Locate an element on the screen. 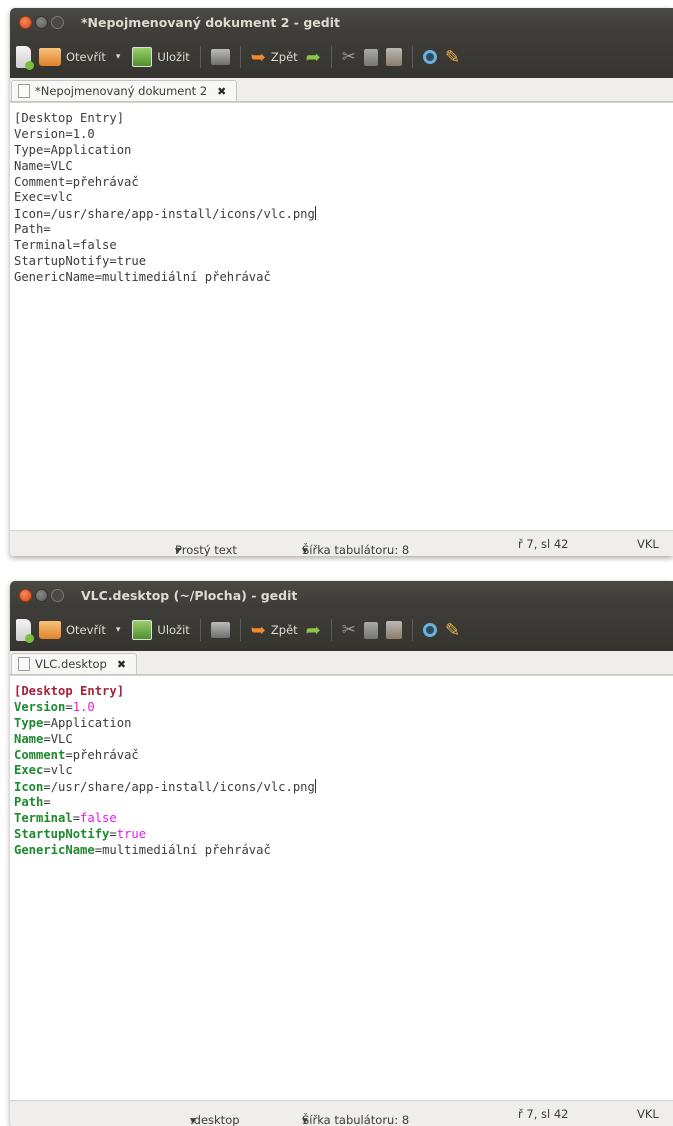  key-token: Version is located at coordinates (40, 706).